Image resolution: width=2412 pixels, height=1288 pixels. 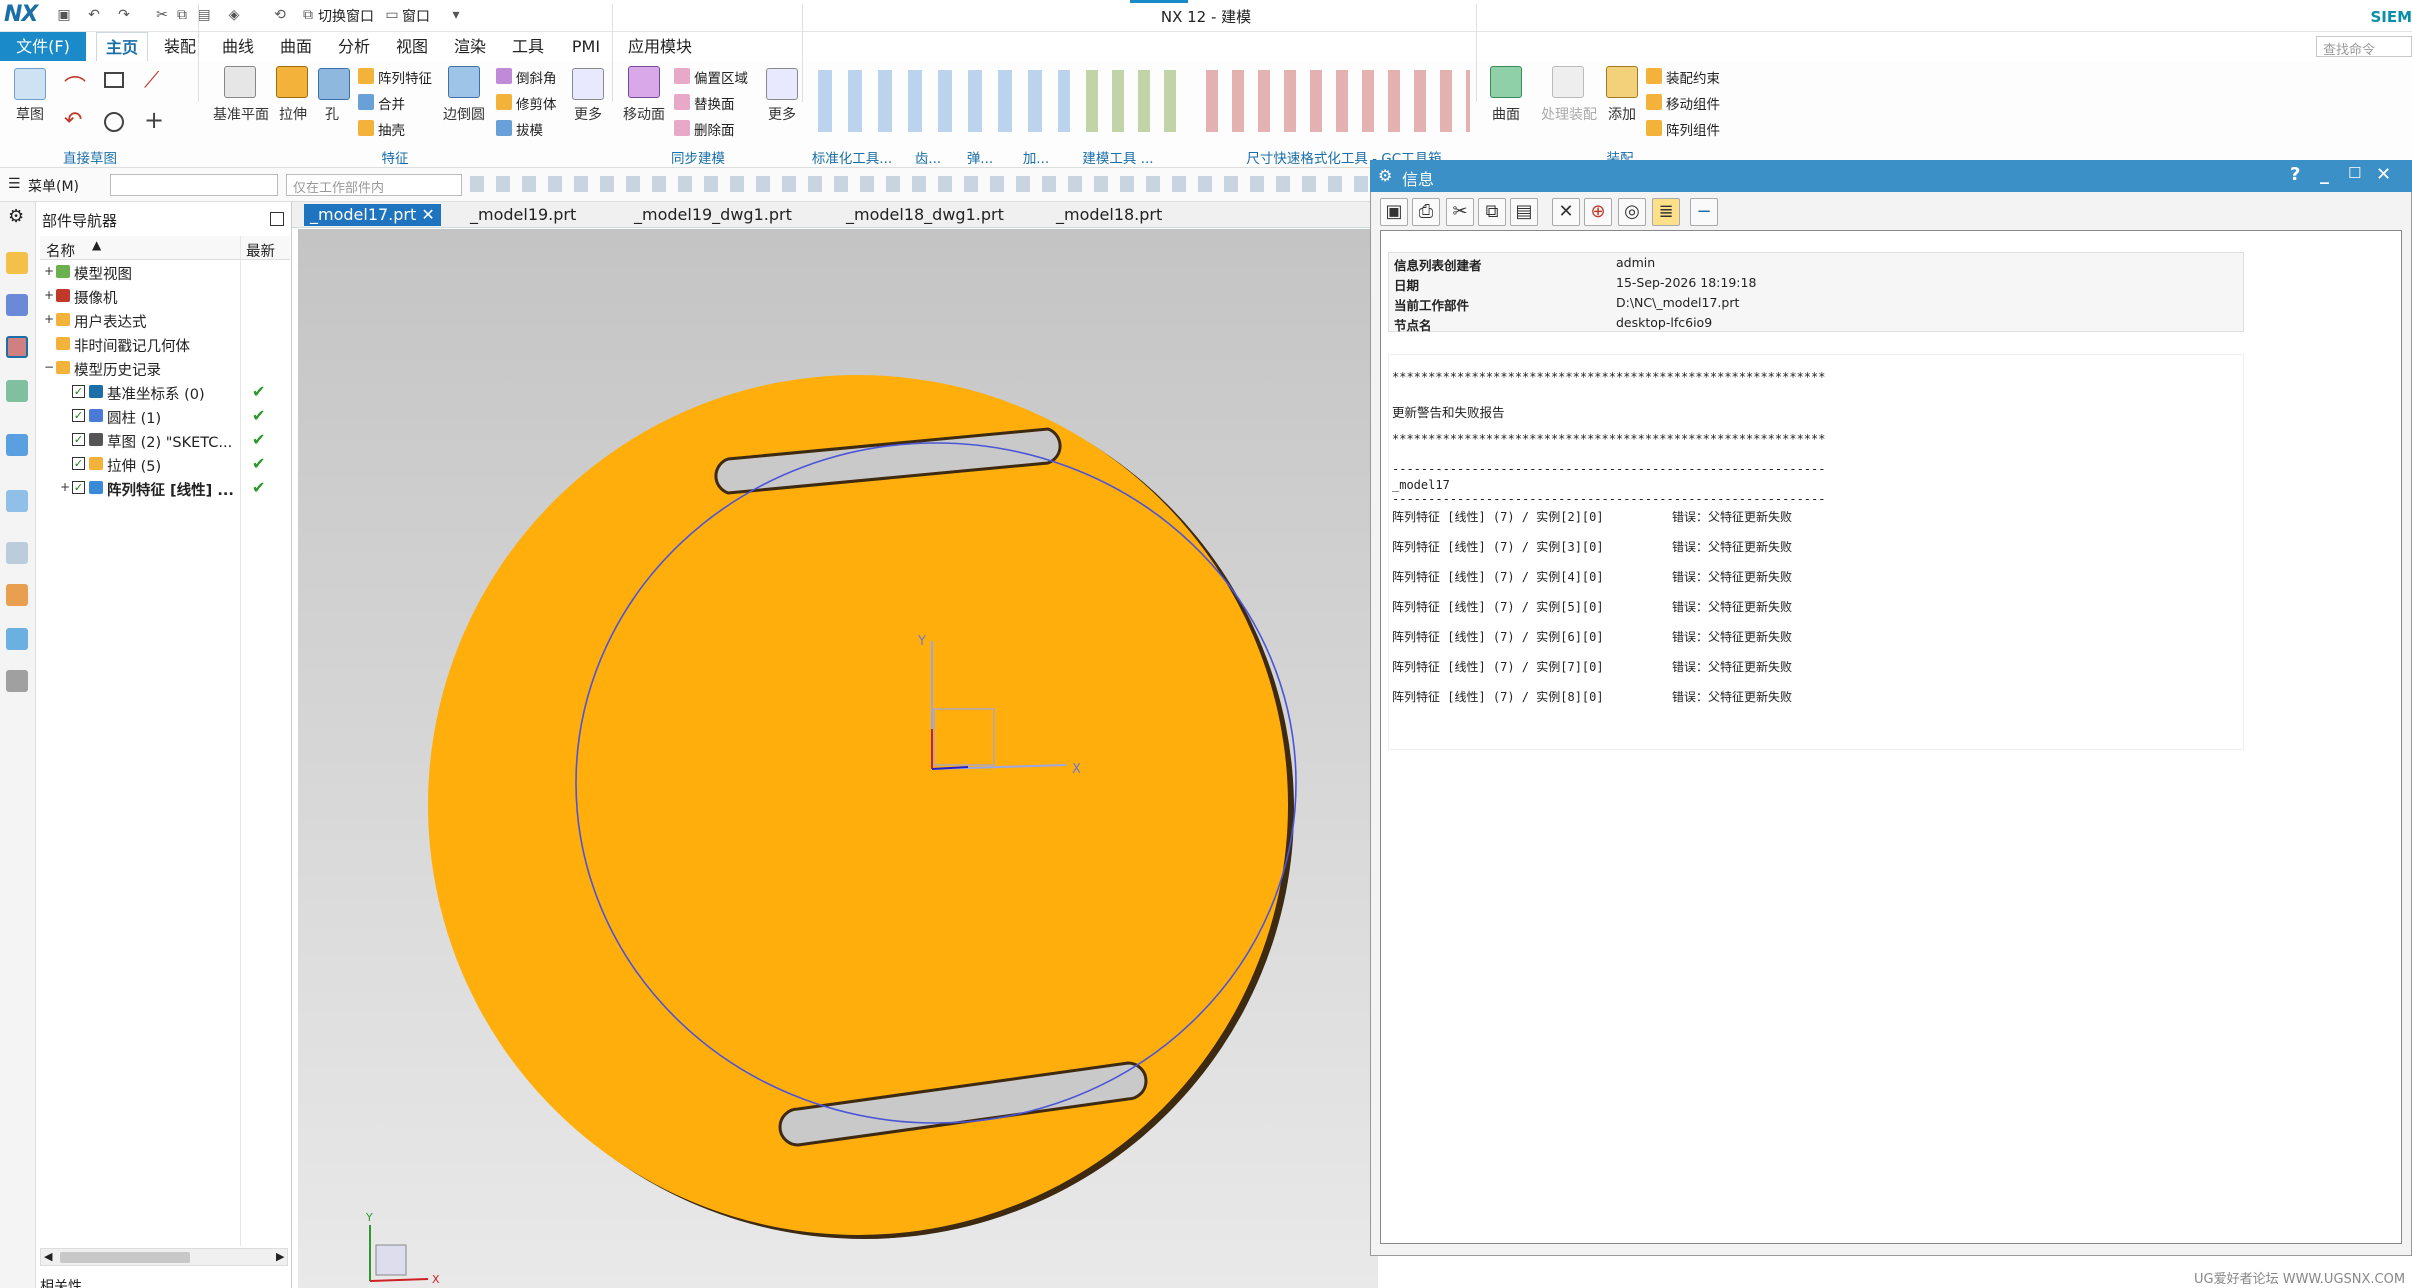 What do you see at coordinates (260, 250) in the screenshot?
I see `column-latest-header: 最新` at bounding box center [260, 250].